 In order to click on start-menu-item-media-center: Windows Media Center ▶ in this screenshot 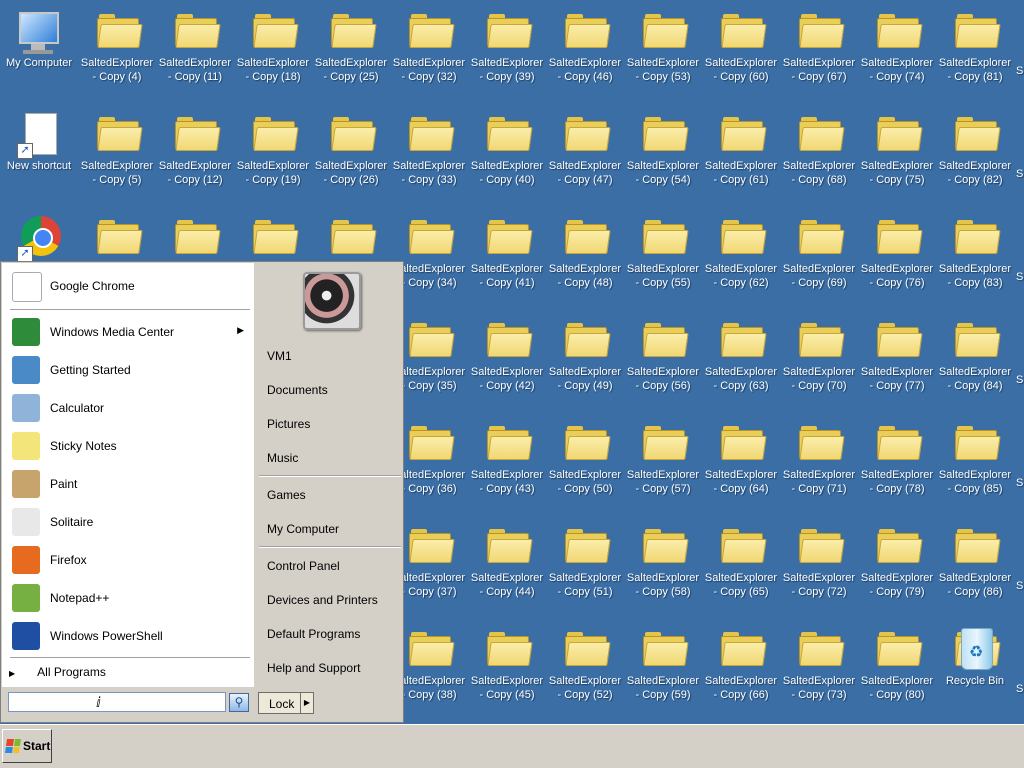, I will do `click(130, 332)`.